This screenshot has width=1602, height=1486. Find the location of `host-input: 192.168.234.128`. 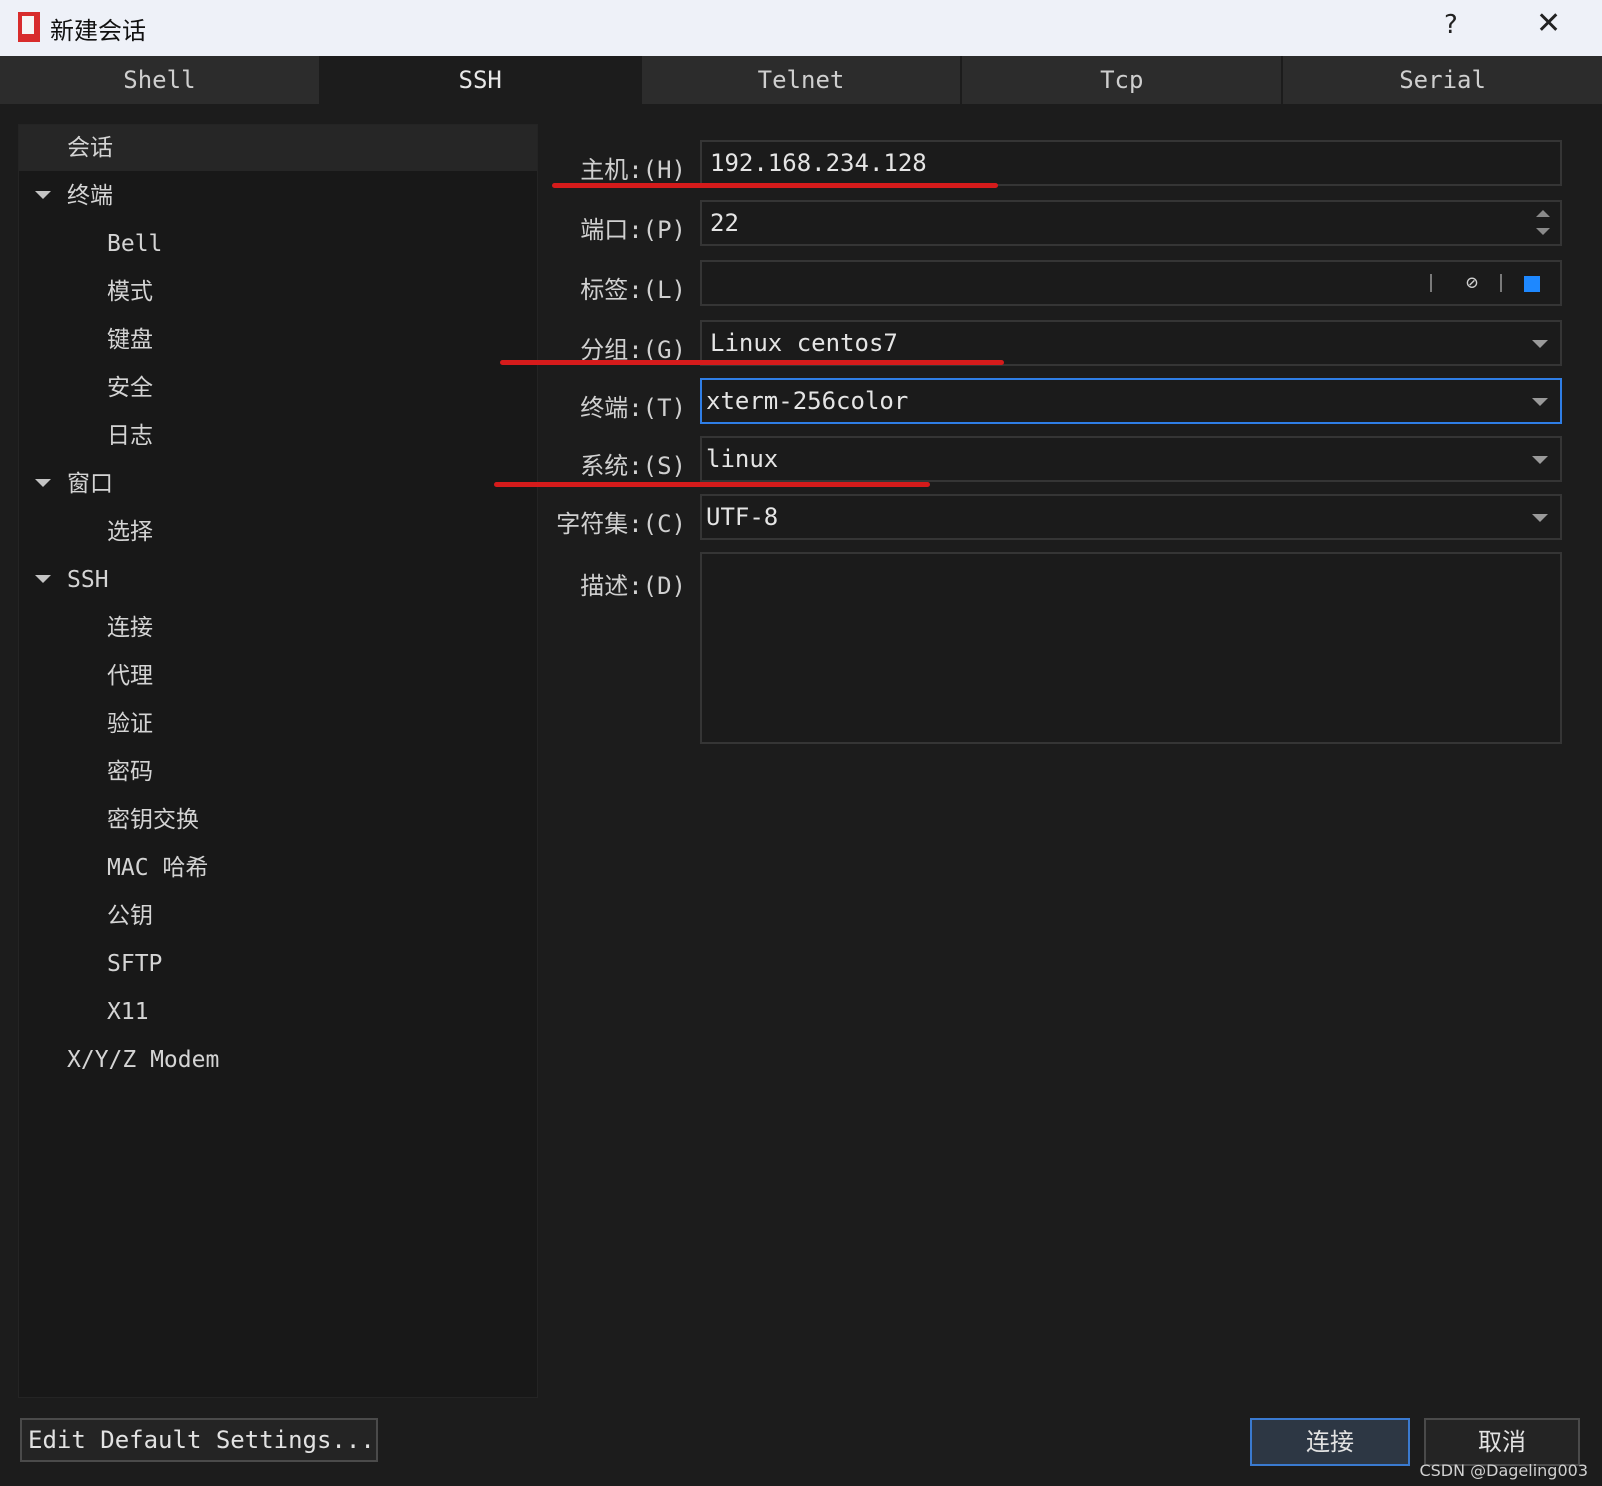

host-input: 192.168.234.128 is located at coordinates (1131, 163).